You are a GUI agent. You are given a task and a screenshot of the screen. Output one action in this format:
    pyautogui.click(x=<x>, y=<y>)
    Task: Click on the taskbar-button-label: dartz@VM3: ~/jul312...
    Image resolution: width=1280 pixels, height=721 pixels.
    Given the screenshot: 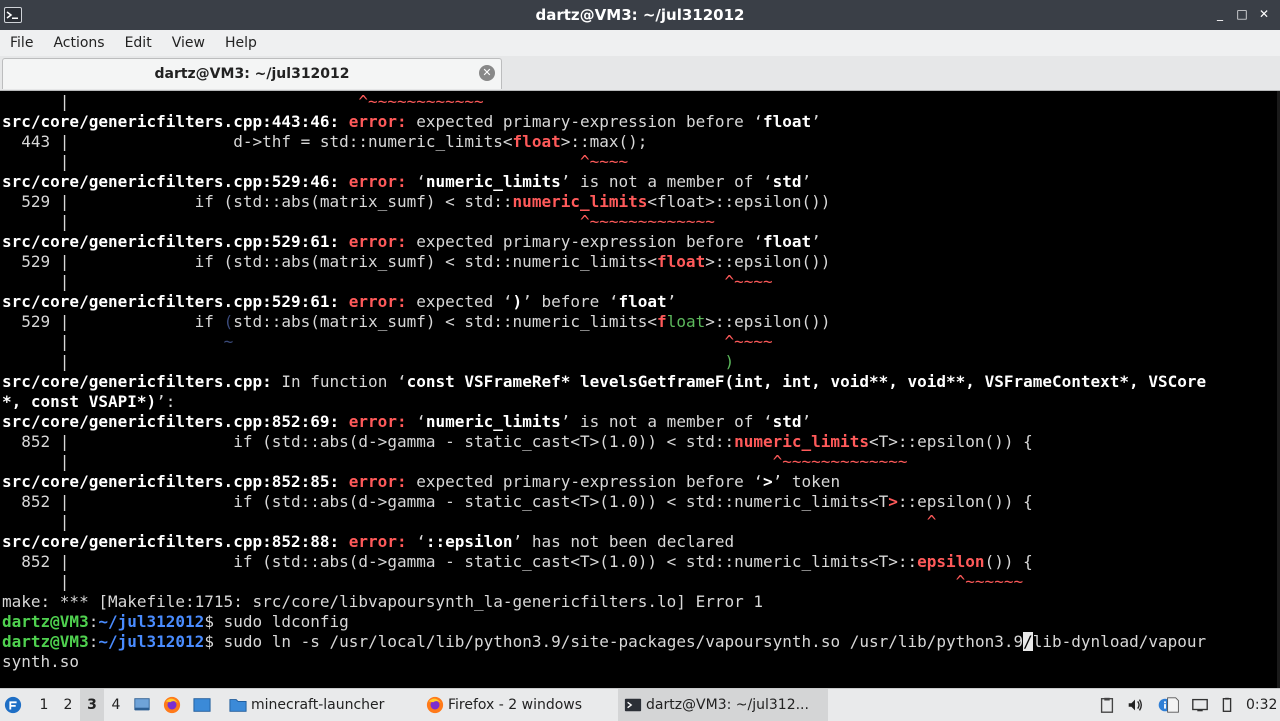 What is the action you would take?
    pyautogui.click(x=727, y=705)
    